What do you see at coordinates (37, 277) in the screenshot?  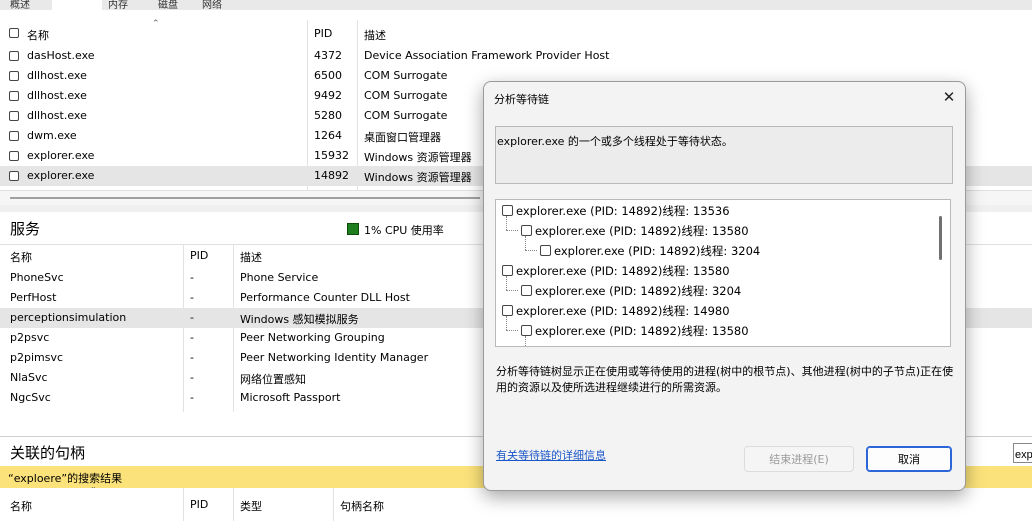 I see `service-name: PhoneSvc` at bounding box center [37, 277].